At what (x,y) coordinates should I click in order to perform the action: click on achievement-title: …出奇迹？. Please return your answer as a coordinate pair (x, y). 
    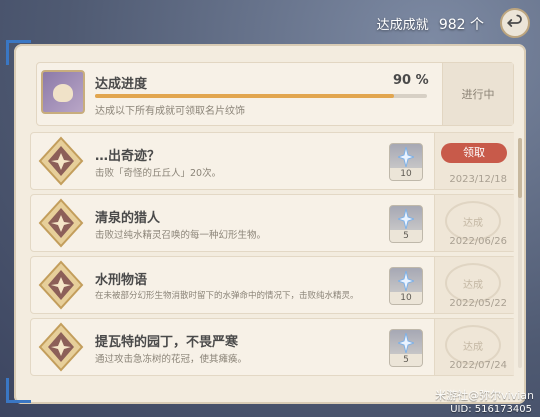
    Looking at the image, I should click on (128, 156).